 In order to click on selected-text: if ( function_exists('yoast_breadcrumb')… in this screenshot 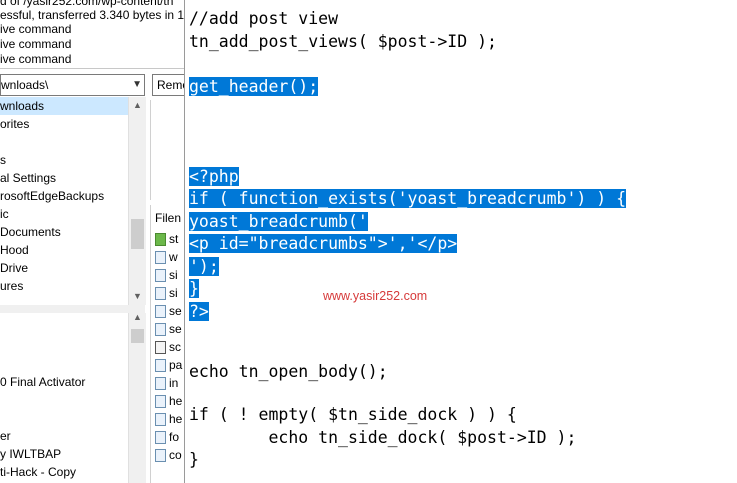, I will do `click(408, 198)`.